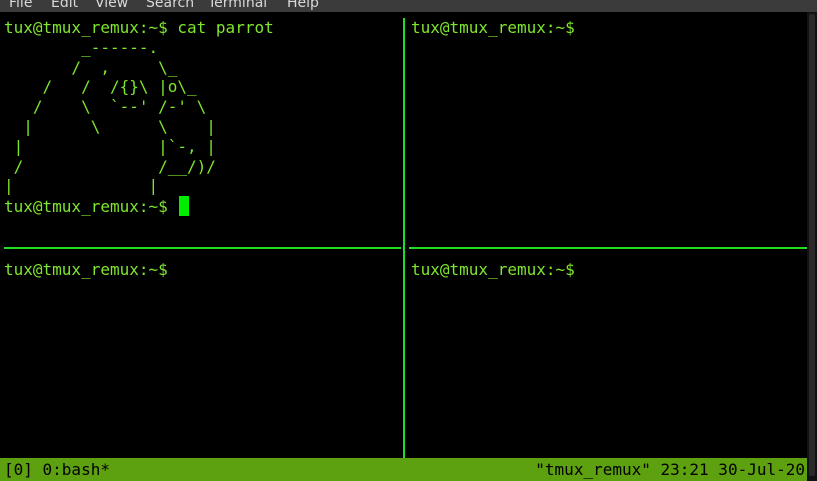 The width and height of the screenshot is (817, 481). I want to click on menu-edit: Edit, so click(64, 5).